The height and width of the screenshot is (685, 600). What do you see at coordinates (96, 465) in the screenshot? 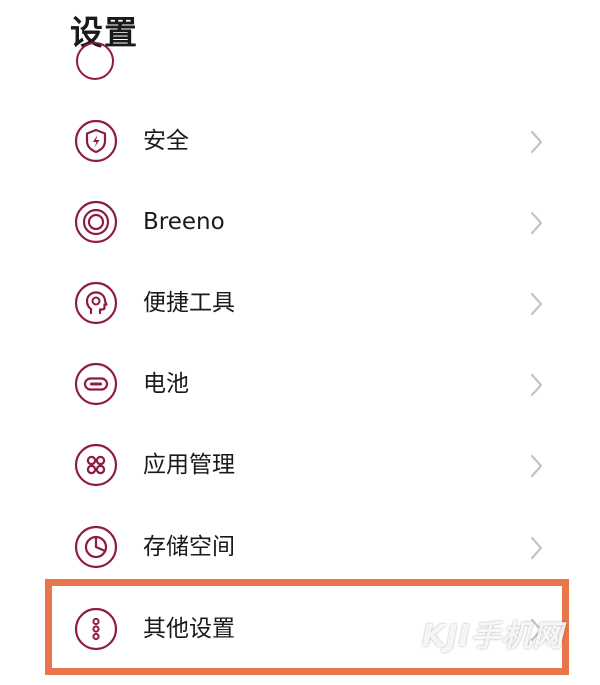
I see `app-grid-icon` at bounding box center [96, 465].